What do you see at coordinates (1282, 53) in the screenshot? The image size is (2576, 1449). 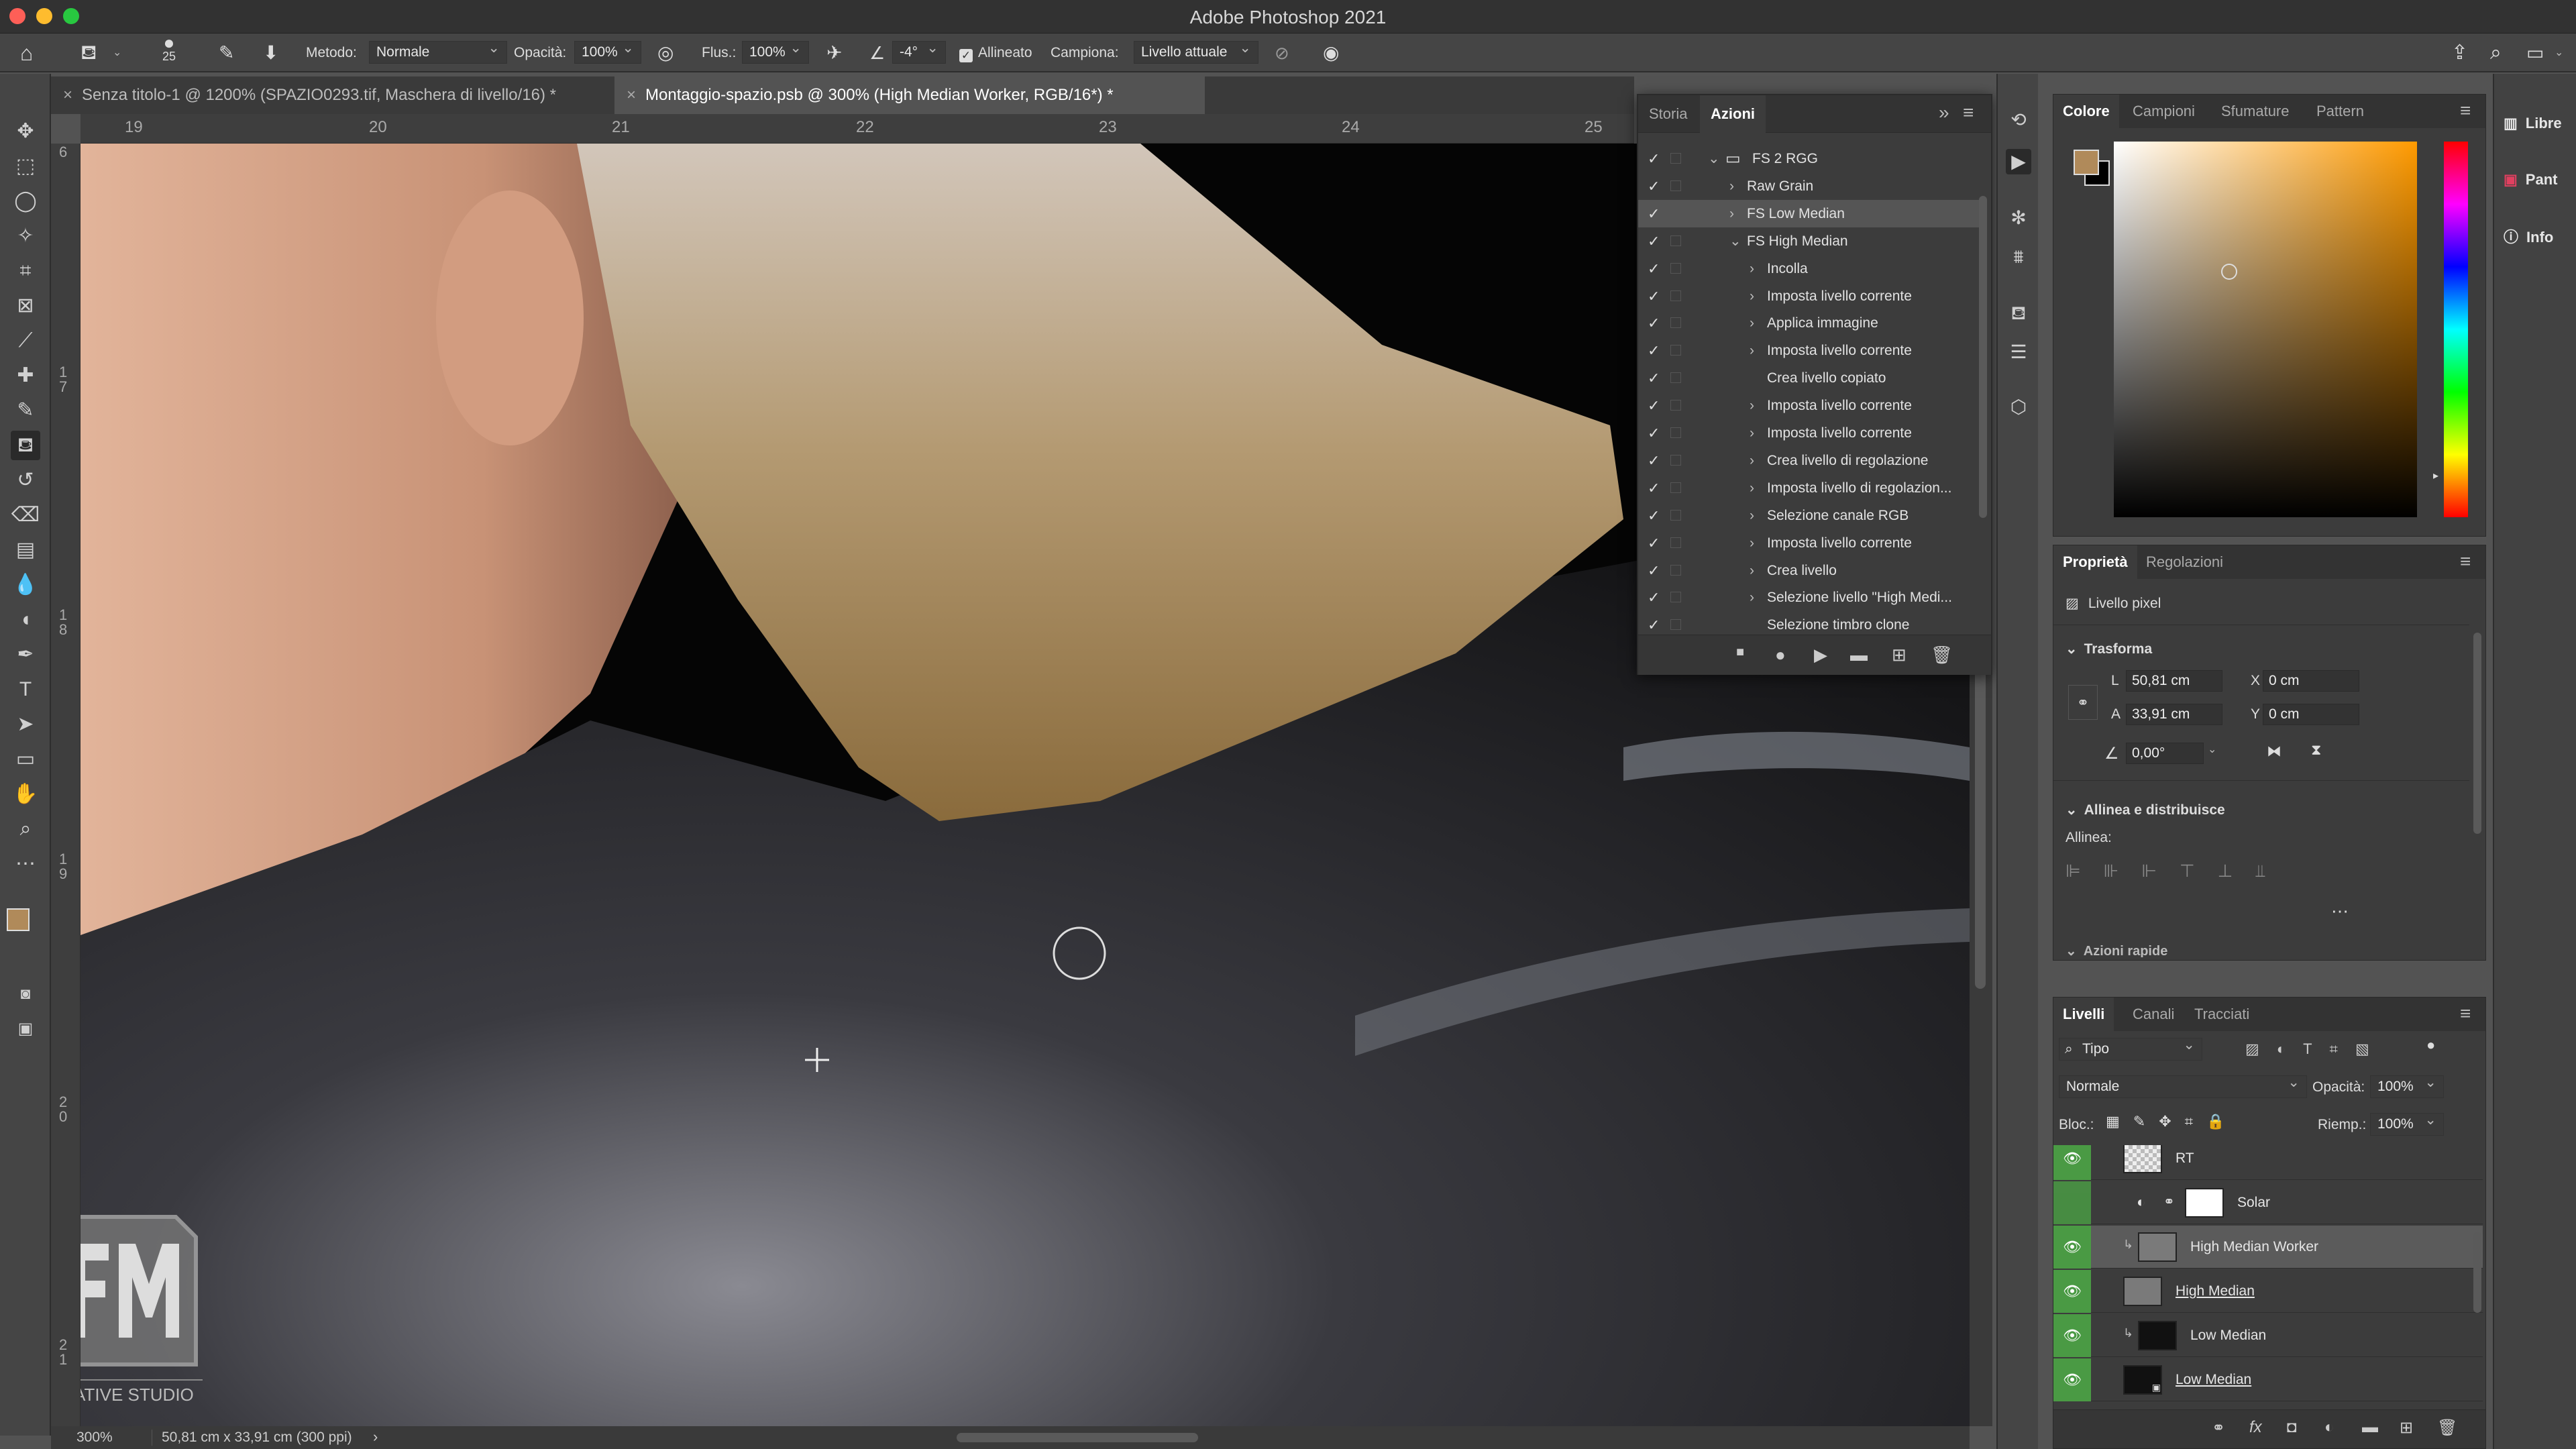 I see `ignore-adjustment-icon: ⊘` at bounding box center [1282, 53].